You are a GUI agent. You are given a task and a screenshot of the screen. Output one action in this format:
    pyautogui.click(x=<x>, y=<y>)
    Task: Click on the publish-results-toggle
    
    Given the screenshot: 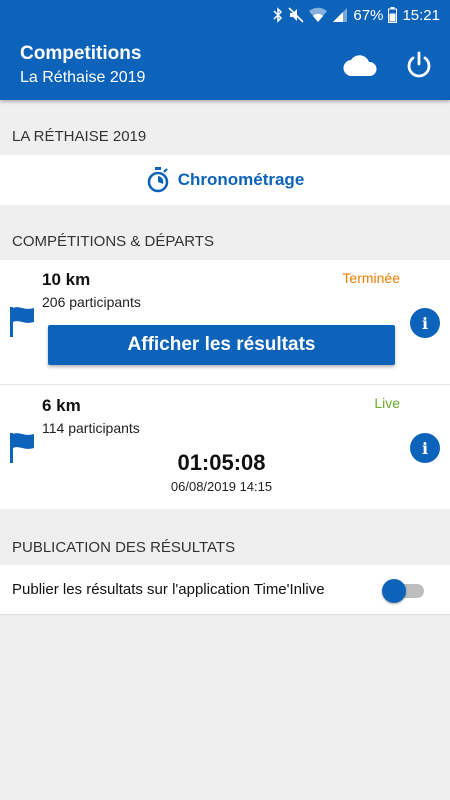 What is the action you would take?
    pyautogui.click(x=404, y=591)
    